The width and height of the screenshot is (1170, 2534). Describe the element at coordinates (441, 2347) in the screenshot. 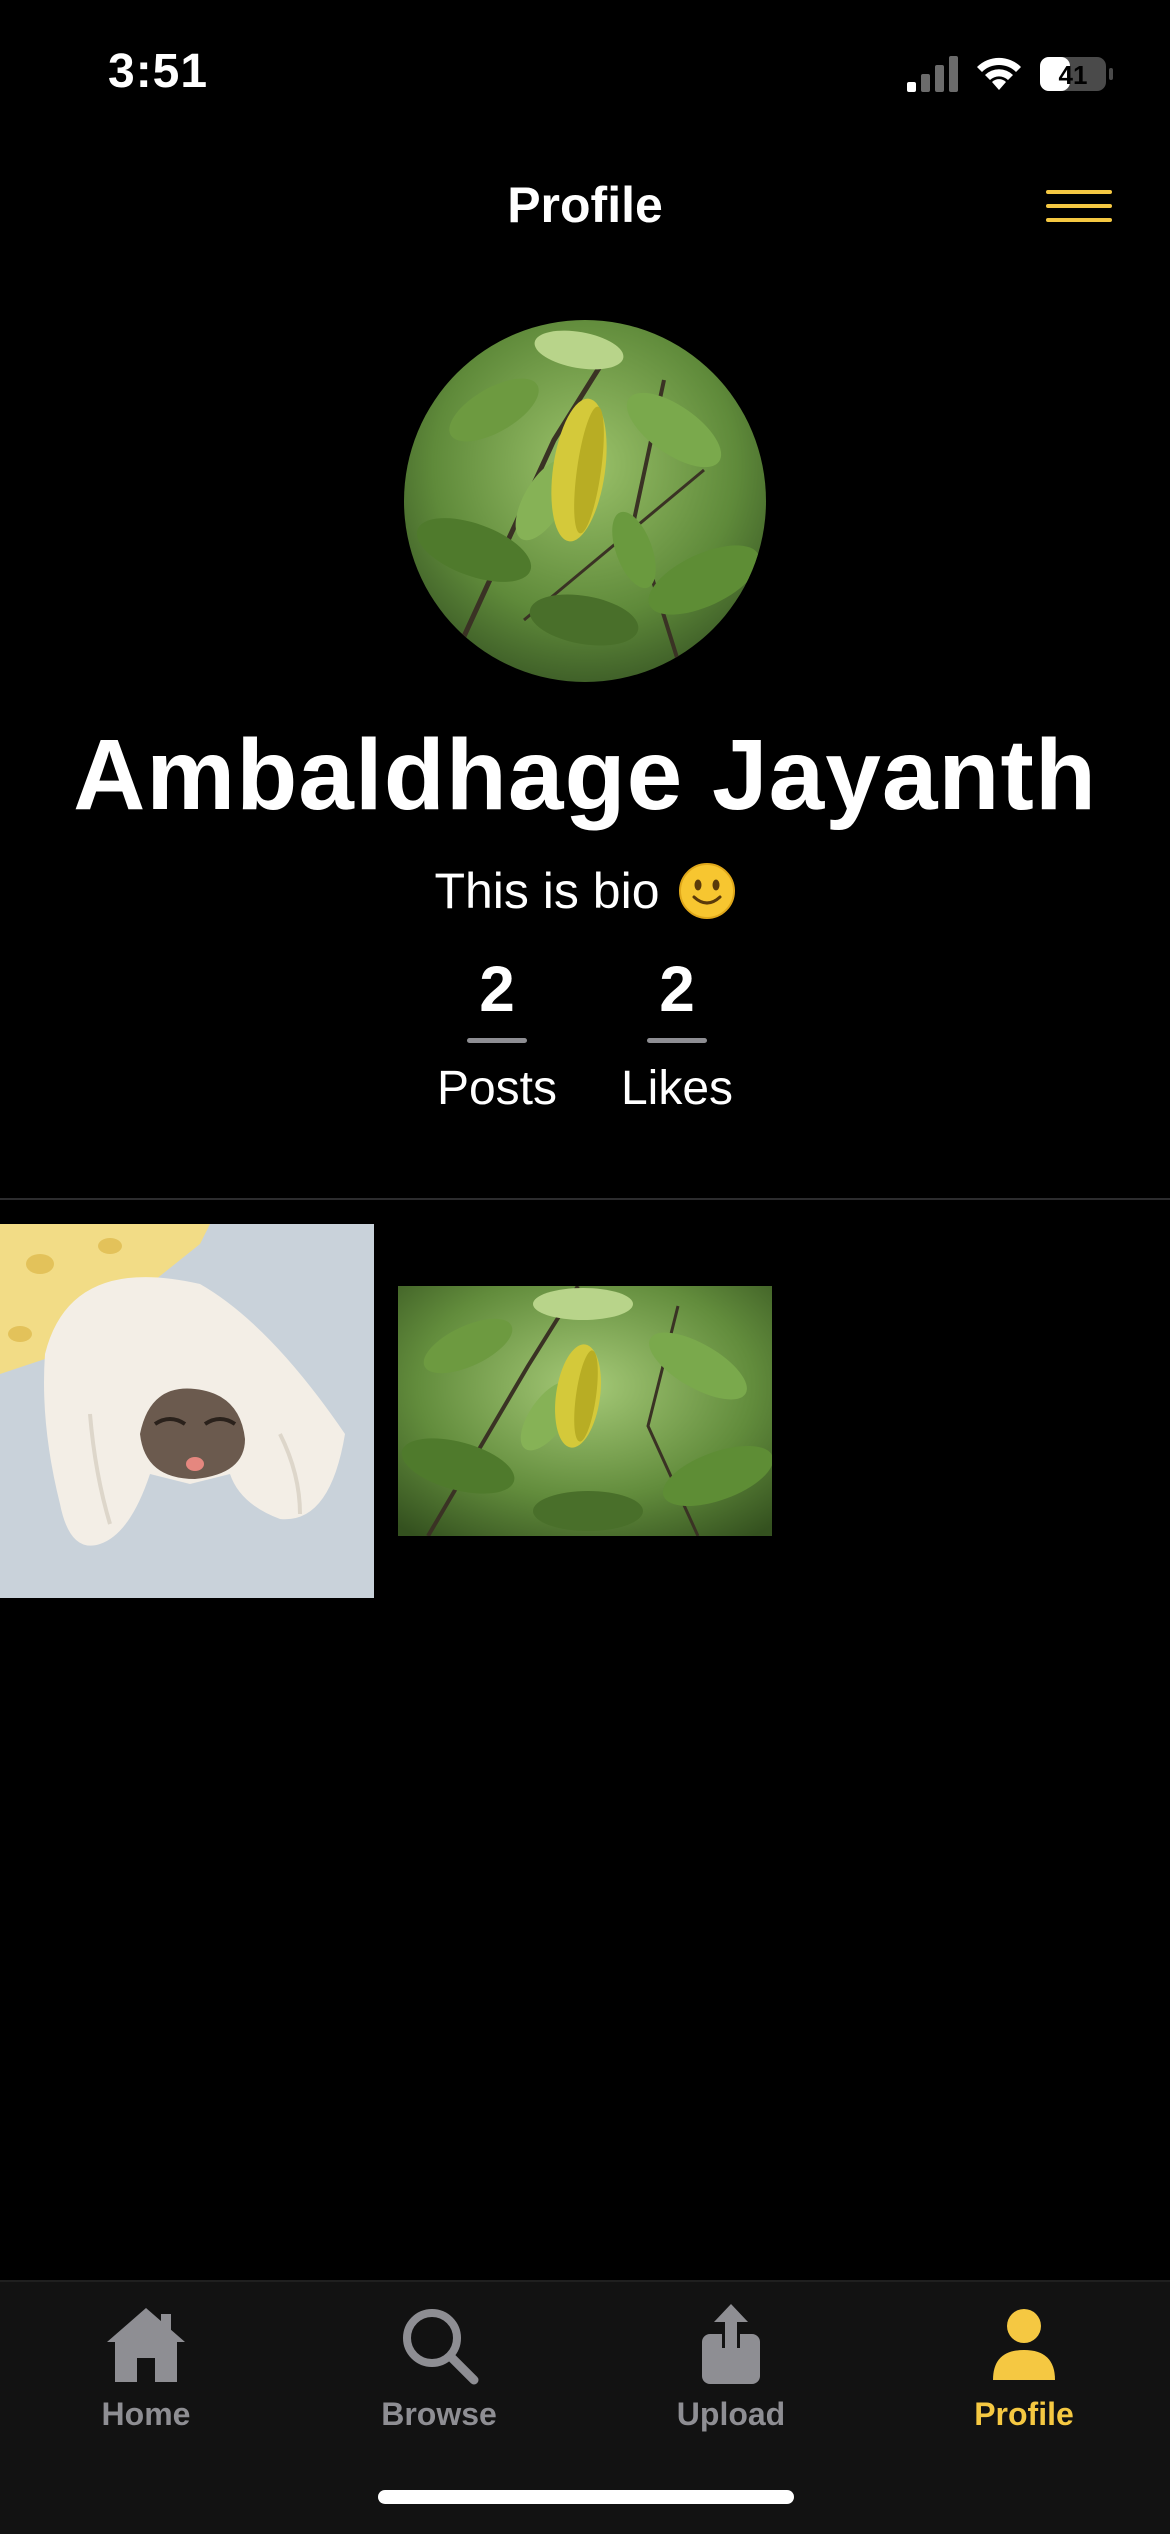

I see `search-icon` at that location.